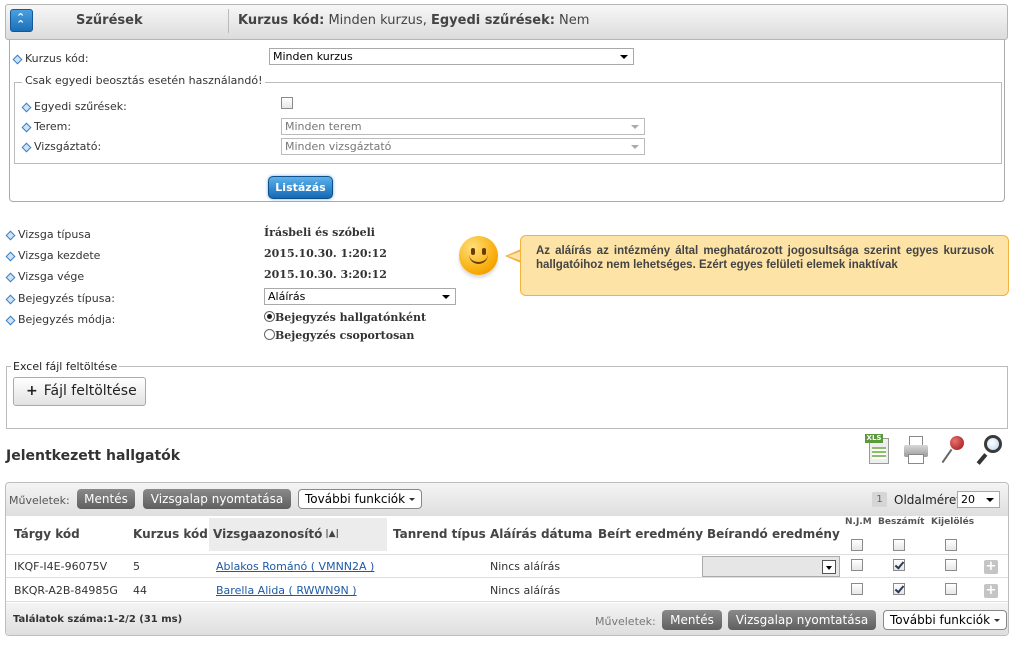  What do you see at coordinates (332, 534) in the screenshot?
I see `sort-asc-icon: |▲|` at bounding box center [332, 534].